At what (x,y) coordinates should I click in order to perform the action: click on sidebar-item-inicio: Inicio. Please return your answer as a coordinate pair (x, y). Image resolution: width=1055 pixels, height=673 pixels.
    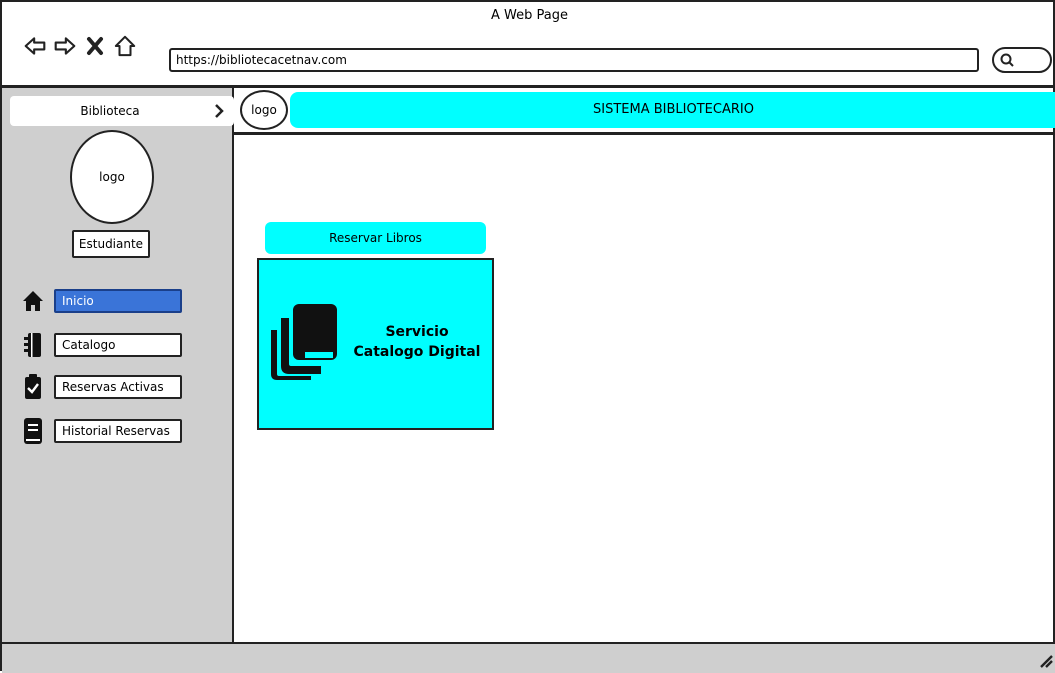
    Looking at the image, I should click on (102, 301).